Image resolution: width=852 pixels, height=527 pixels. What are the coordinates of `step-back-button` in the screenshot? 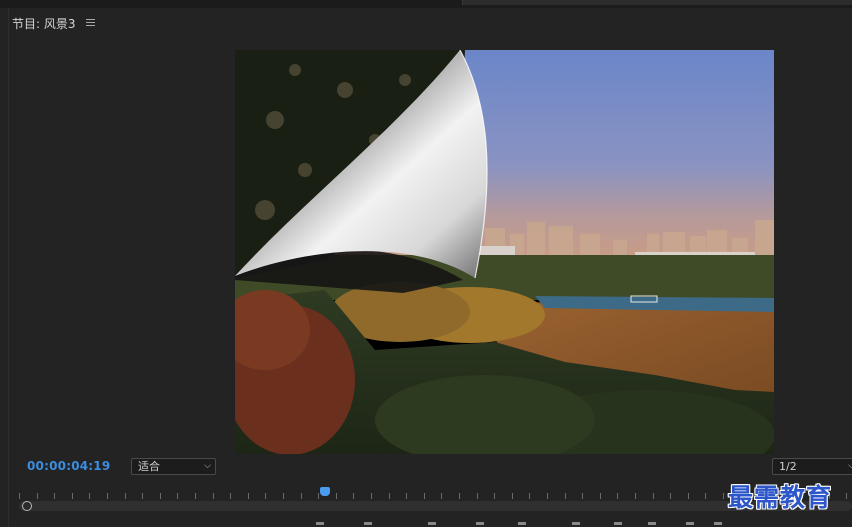 It's located at (480, 523).